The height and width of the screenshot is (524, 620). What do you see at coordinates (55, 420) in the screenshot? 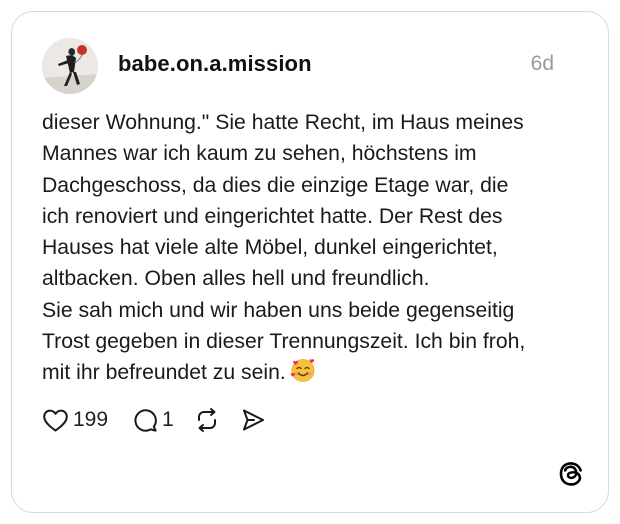
I see `heart-icon` at bounding box center [55, 420].